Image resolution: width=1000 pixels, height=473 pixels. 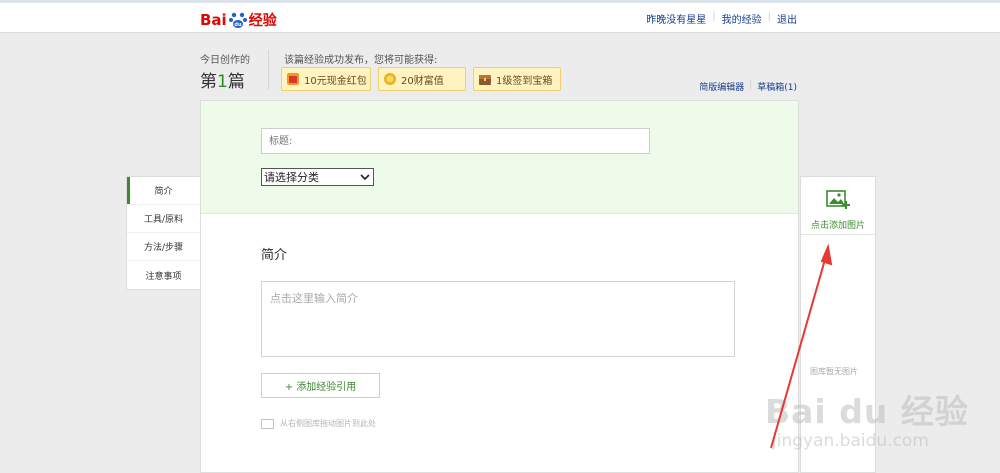 What do you see at coordinates (163, 191) in the screenshot?
I see `nav-item-intro: 简介` at bounding box center [163, 191].